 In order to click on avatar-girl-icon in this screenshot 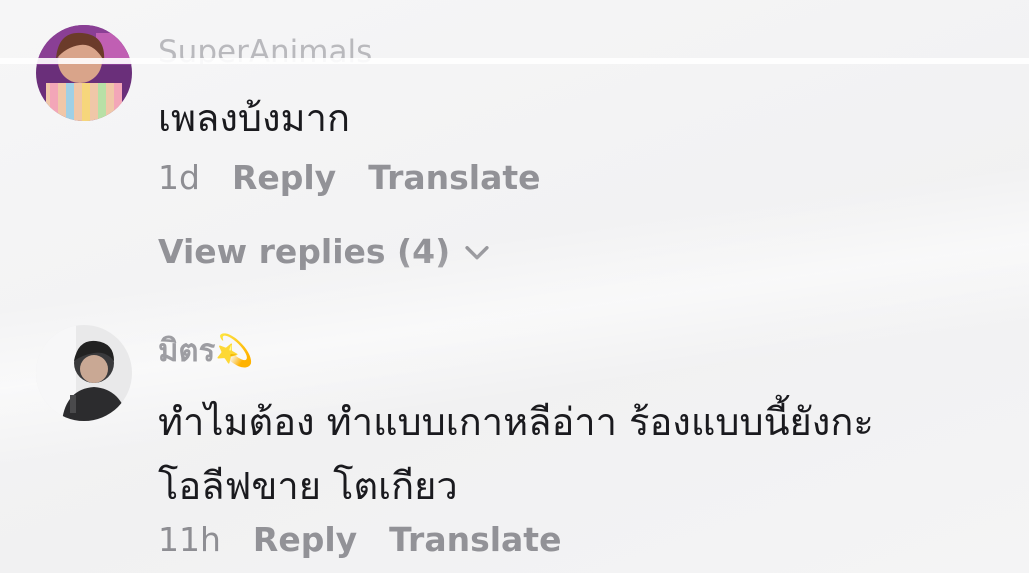, I will do `click(84, 73)`.